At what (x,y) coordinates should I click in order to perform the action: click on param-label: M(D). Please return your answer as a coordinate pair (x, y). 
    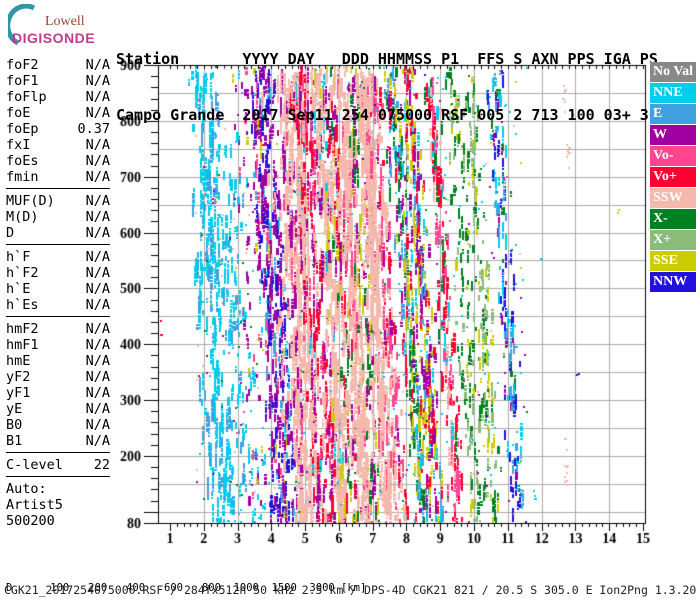
    Looking at the image, I should click on (22, 217).